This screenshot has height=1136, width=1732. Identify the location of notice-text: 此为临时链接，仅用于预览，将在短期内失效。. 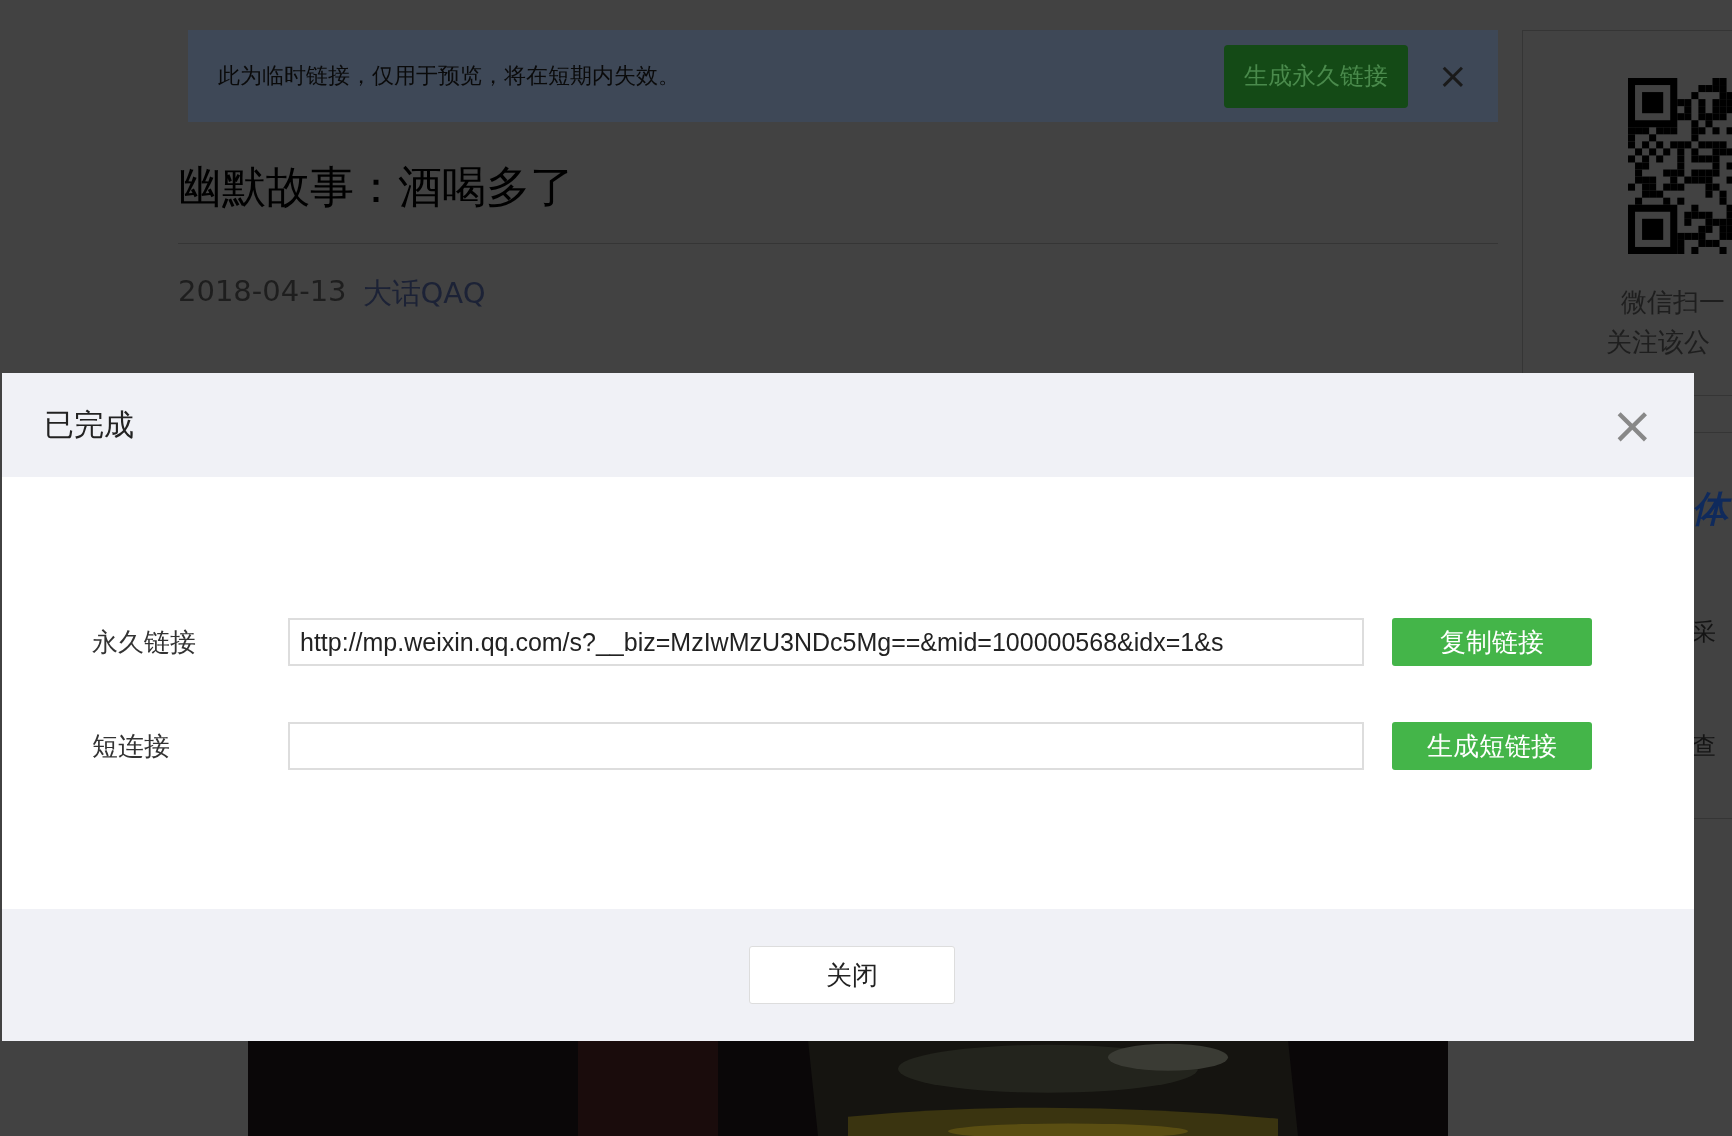
(449, 76).